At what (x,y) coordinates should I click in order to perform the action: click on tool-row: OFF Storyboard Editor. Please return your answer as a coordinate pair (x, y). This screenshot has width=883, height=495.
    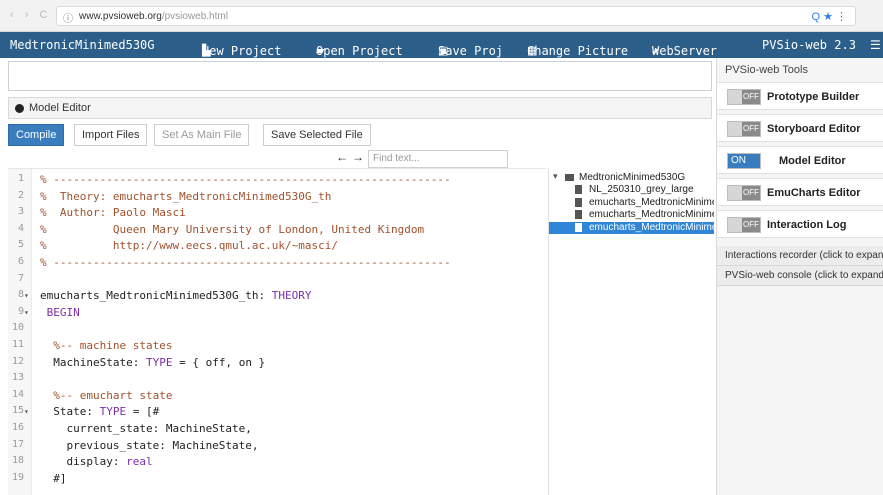
    Looking at the image, I should click on (800, 128).